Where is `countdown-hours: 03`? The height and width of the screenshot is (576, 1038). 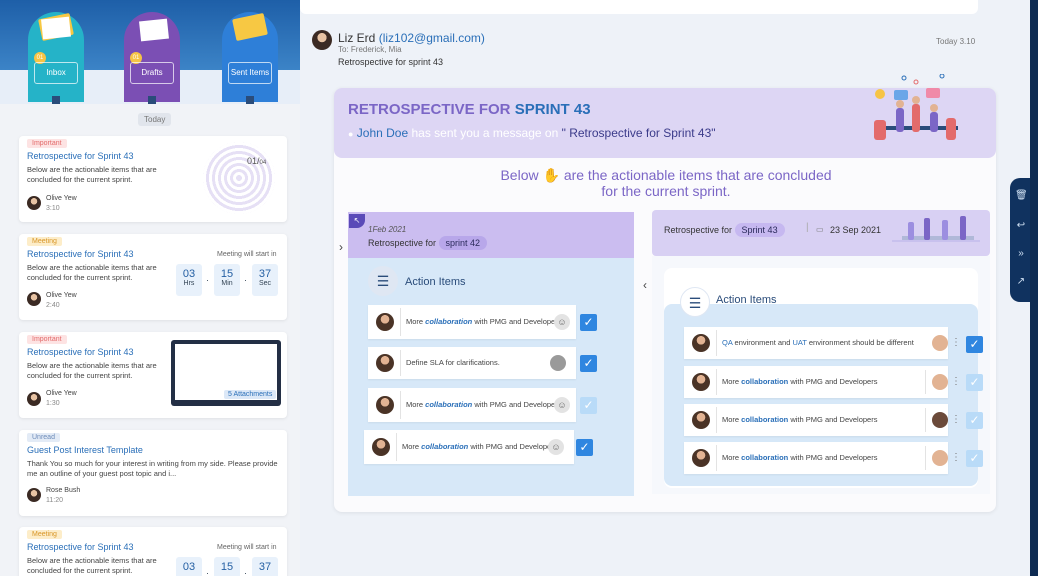
countdown-hours: 03 is located at coordinates (189, 566).